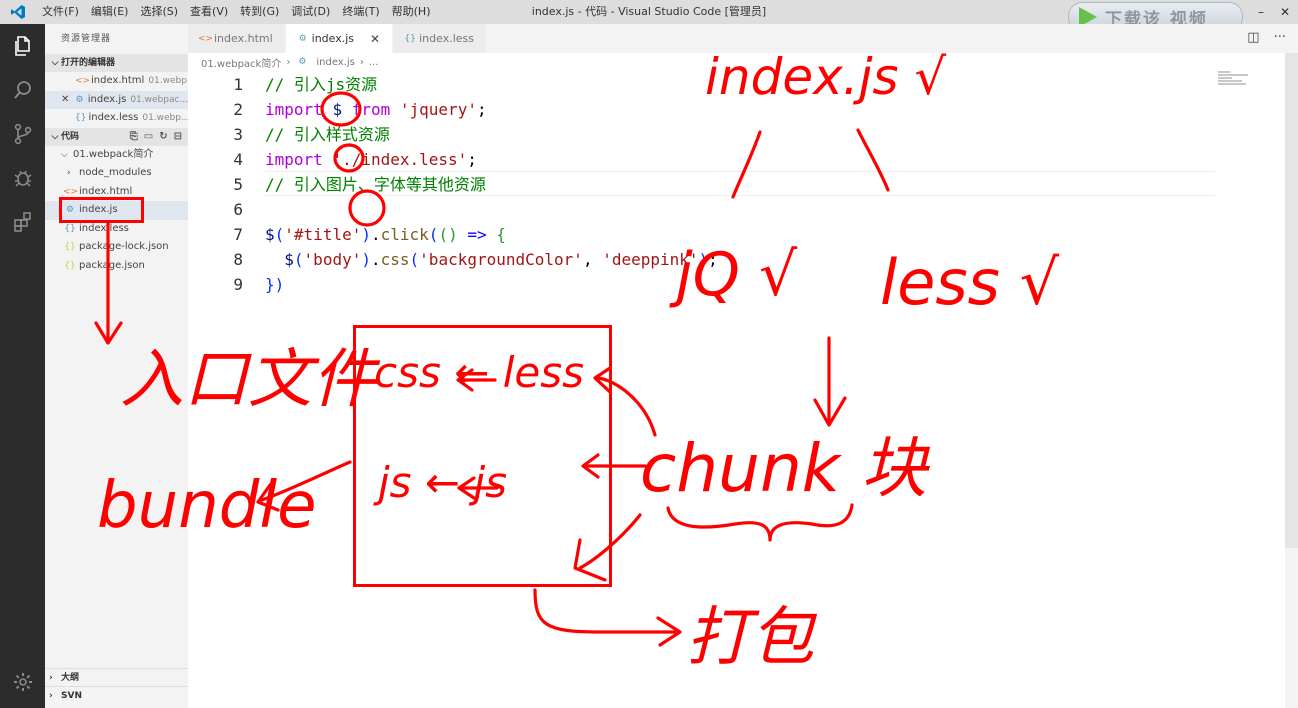 This screenshot has width=1298, height=708. What do you see at coordinates (275, 284) in the screenshot?
I see `code-line: })` at bounding box center [275, 284].